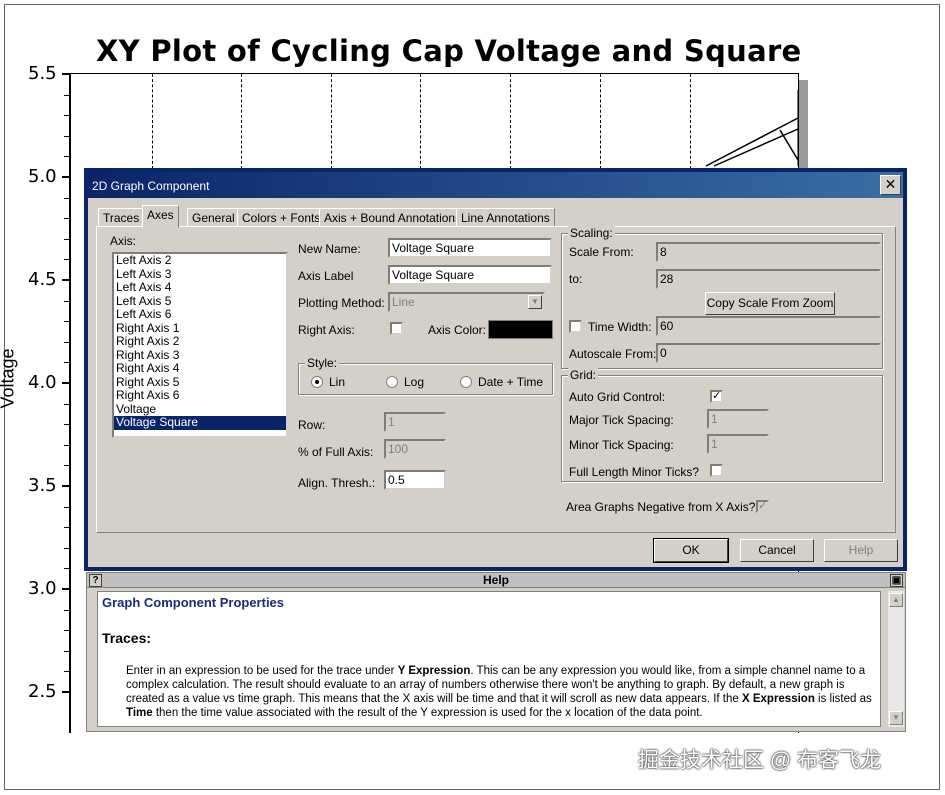 The height and width of the screenshot is (795, 945). What do you see at coordinates (200, 355) in the screenshot?
I see `axis-list-item: Right Axis 3` at bounding box center [200, 355].